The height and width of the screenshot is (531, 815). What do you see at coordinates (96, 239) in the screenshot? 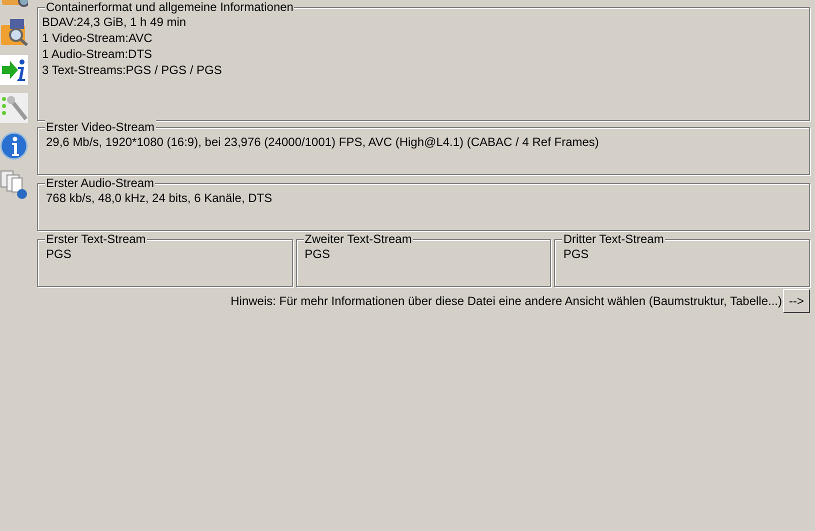
I see `group-title: Erster Text-Stream` at bounding box center [96, 239].